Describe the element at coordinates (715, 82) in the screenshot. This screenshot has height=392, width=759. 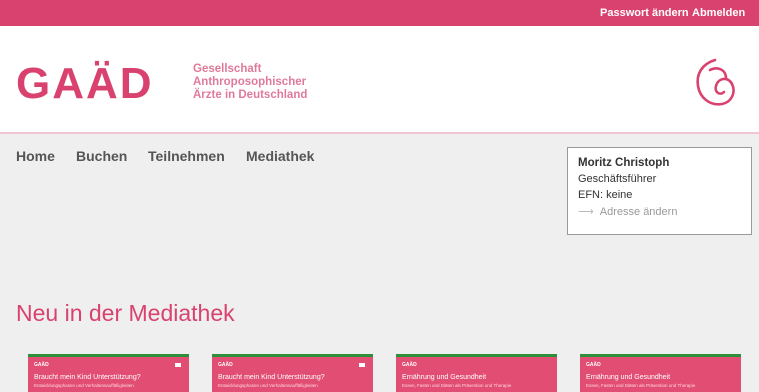
I see `gaad-emblem-icon` at that location.